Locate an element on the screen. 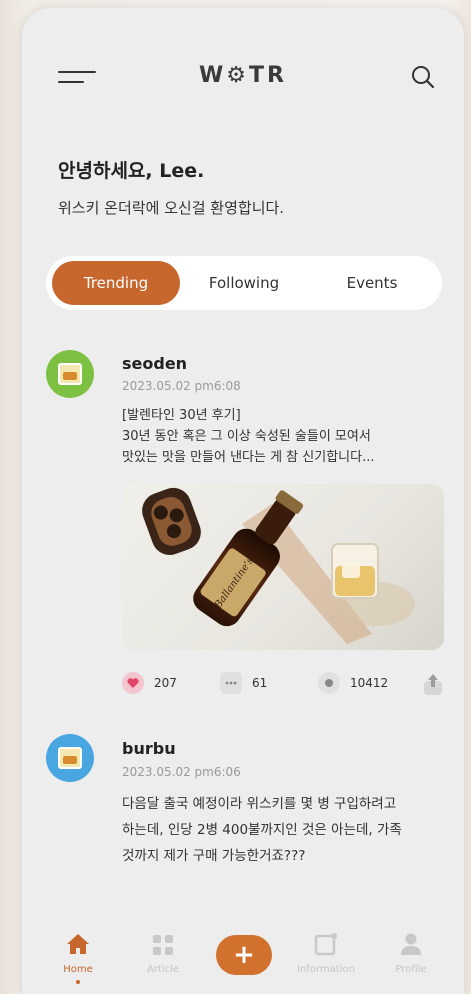 The height and width of the screenshot is (994, 471). nav-label: Profile is located at coordinates (411, 969).